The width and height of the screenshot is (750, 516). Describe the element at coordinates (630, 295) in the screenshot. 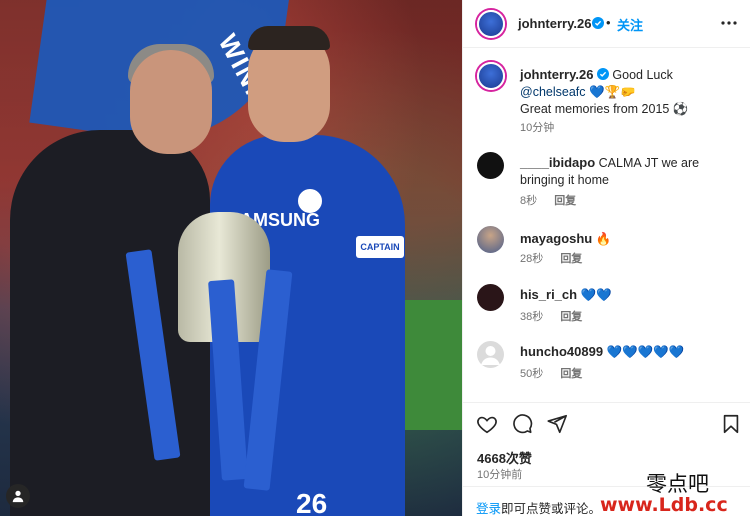

I see `comment-text: his_ri_ch 💙💙` at that location.